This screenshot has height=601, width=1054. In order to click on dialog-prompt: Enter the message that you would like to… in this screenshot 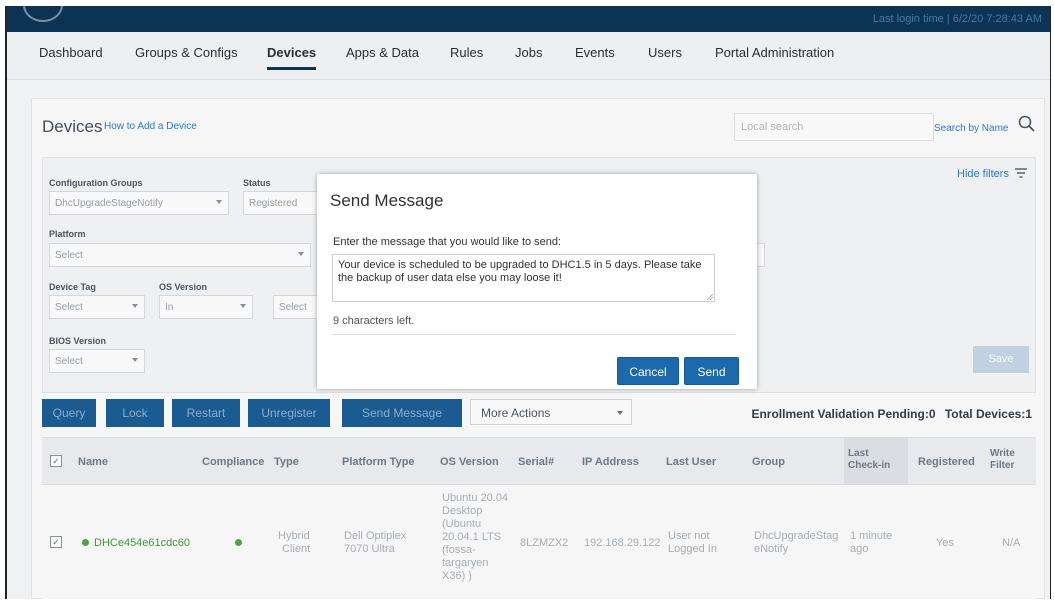, I will do `click(447, 242)`.